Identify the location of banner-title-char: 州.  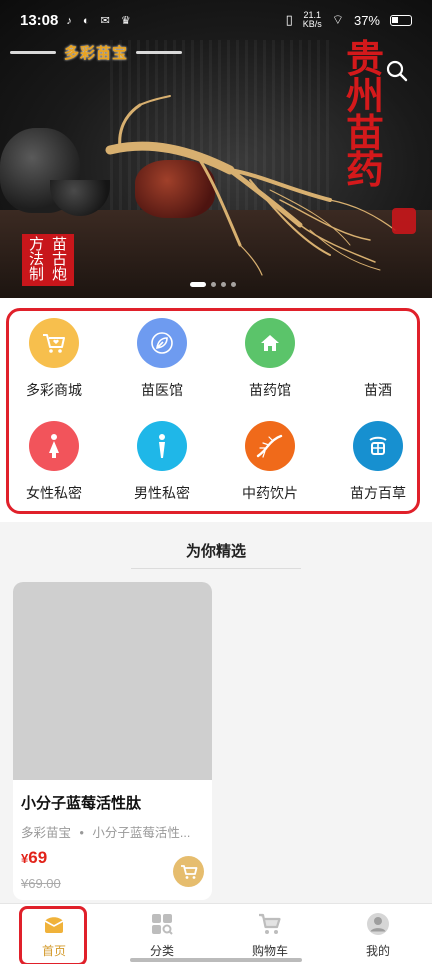
(364, 95).